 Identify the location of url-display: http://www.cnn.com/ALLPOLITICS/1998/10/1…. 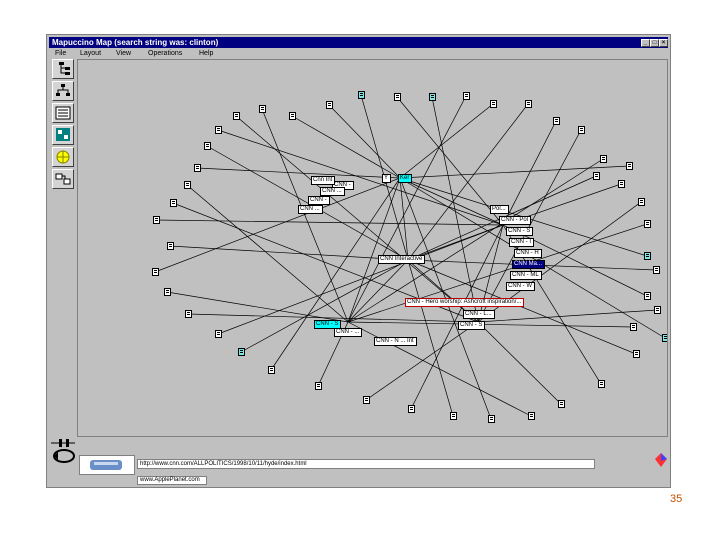
(366, 464).